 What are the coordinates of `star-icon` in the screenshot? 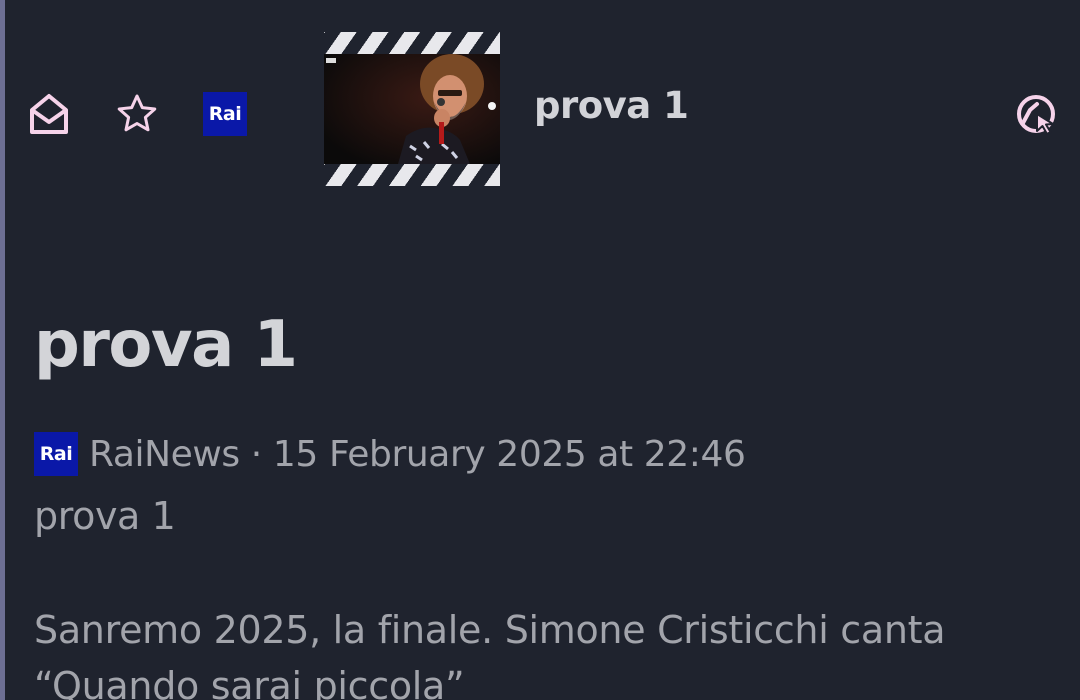 It's located at (137, 113).